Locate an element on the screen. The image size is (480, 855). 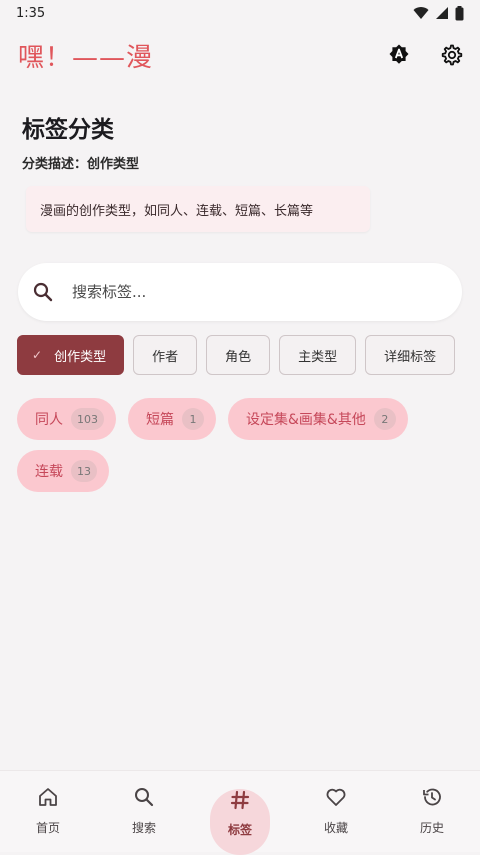
translate-icon is located at coordinates (399, 54).